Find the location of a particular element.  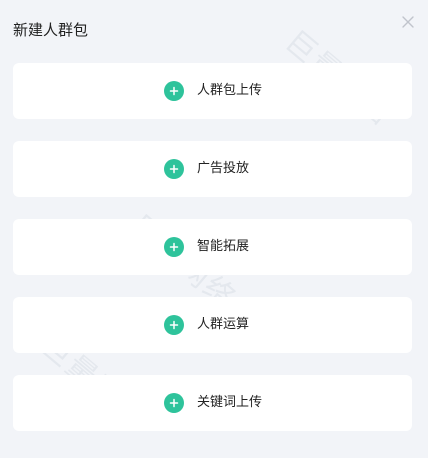

option-label: 关键词上传 is located at coordinates (230, 402).